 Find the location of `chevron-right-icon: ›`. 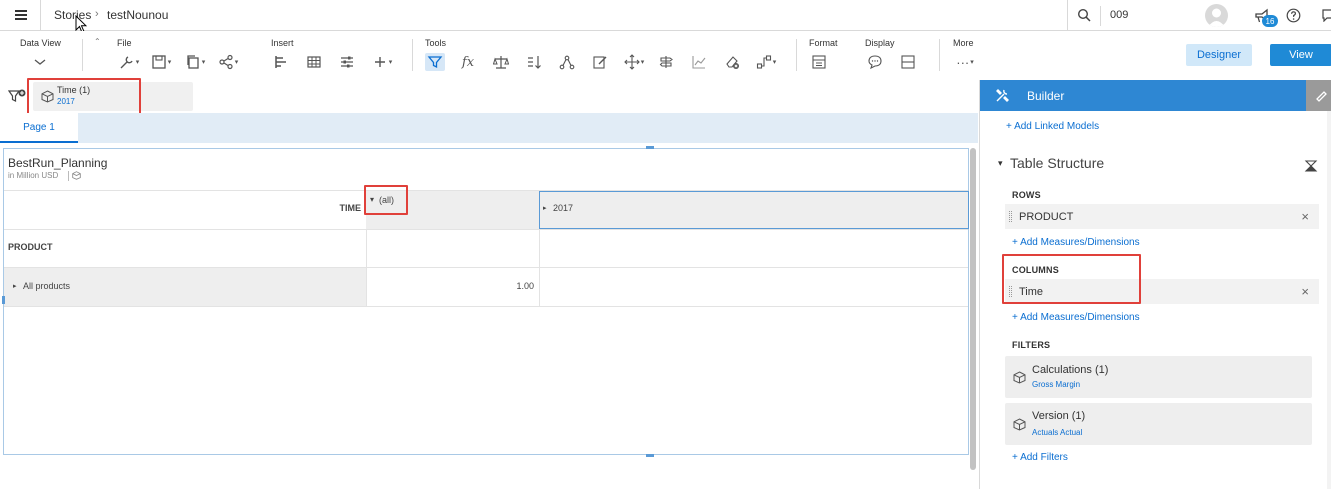

chevron-right-icon: › is located at coordinates (97, 14).